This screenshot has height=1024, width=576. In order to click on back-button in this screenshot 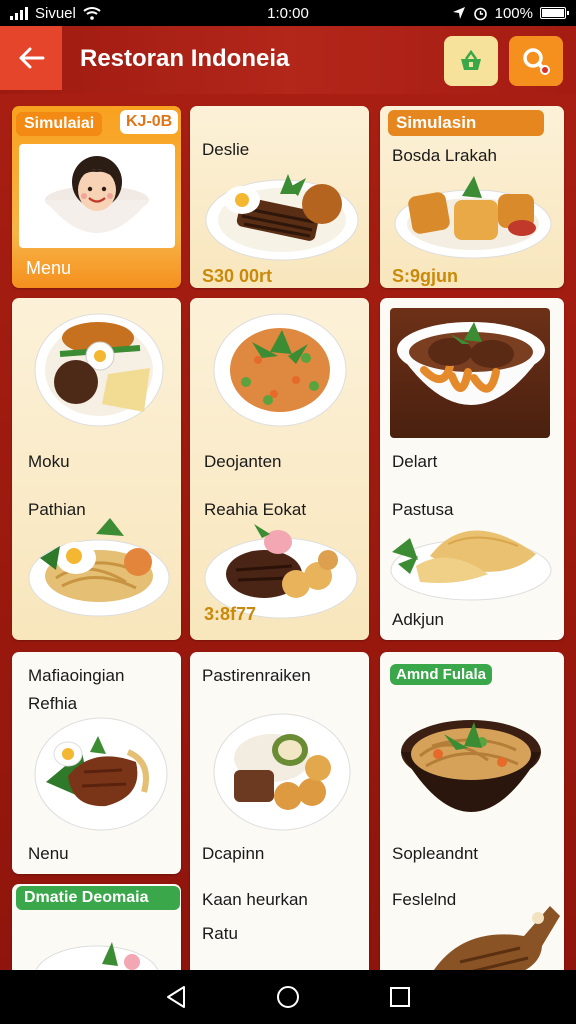, I will do `click(31, 58)`.